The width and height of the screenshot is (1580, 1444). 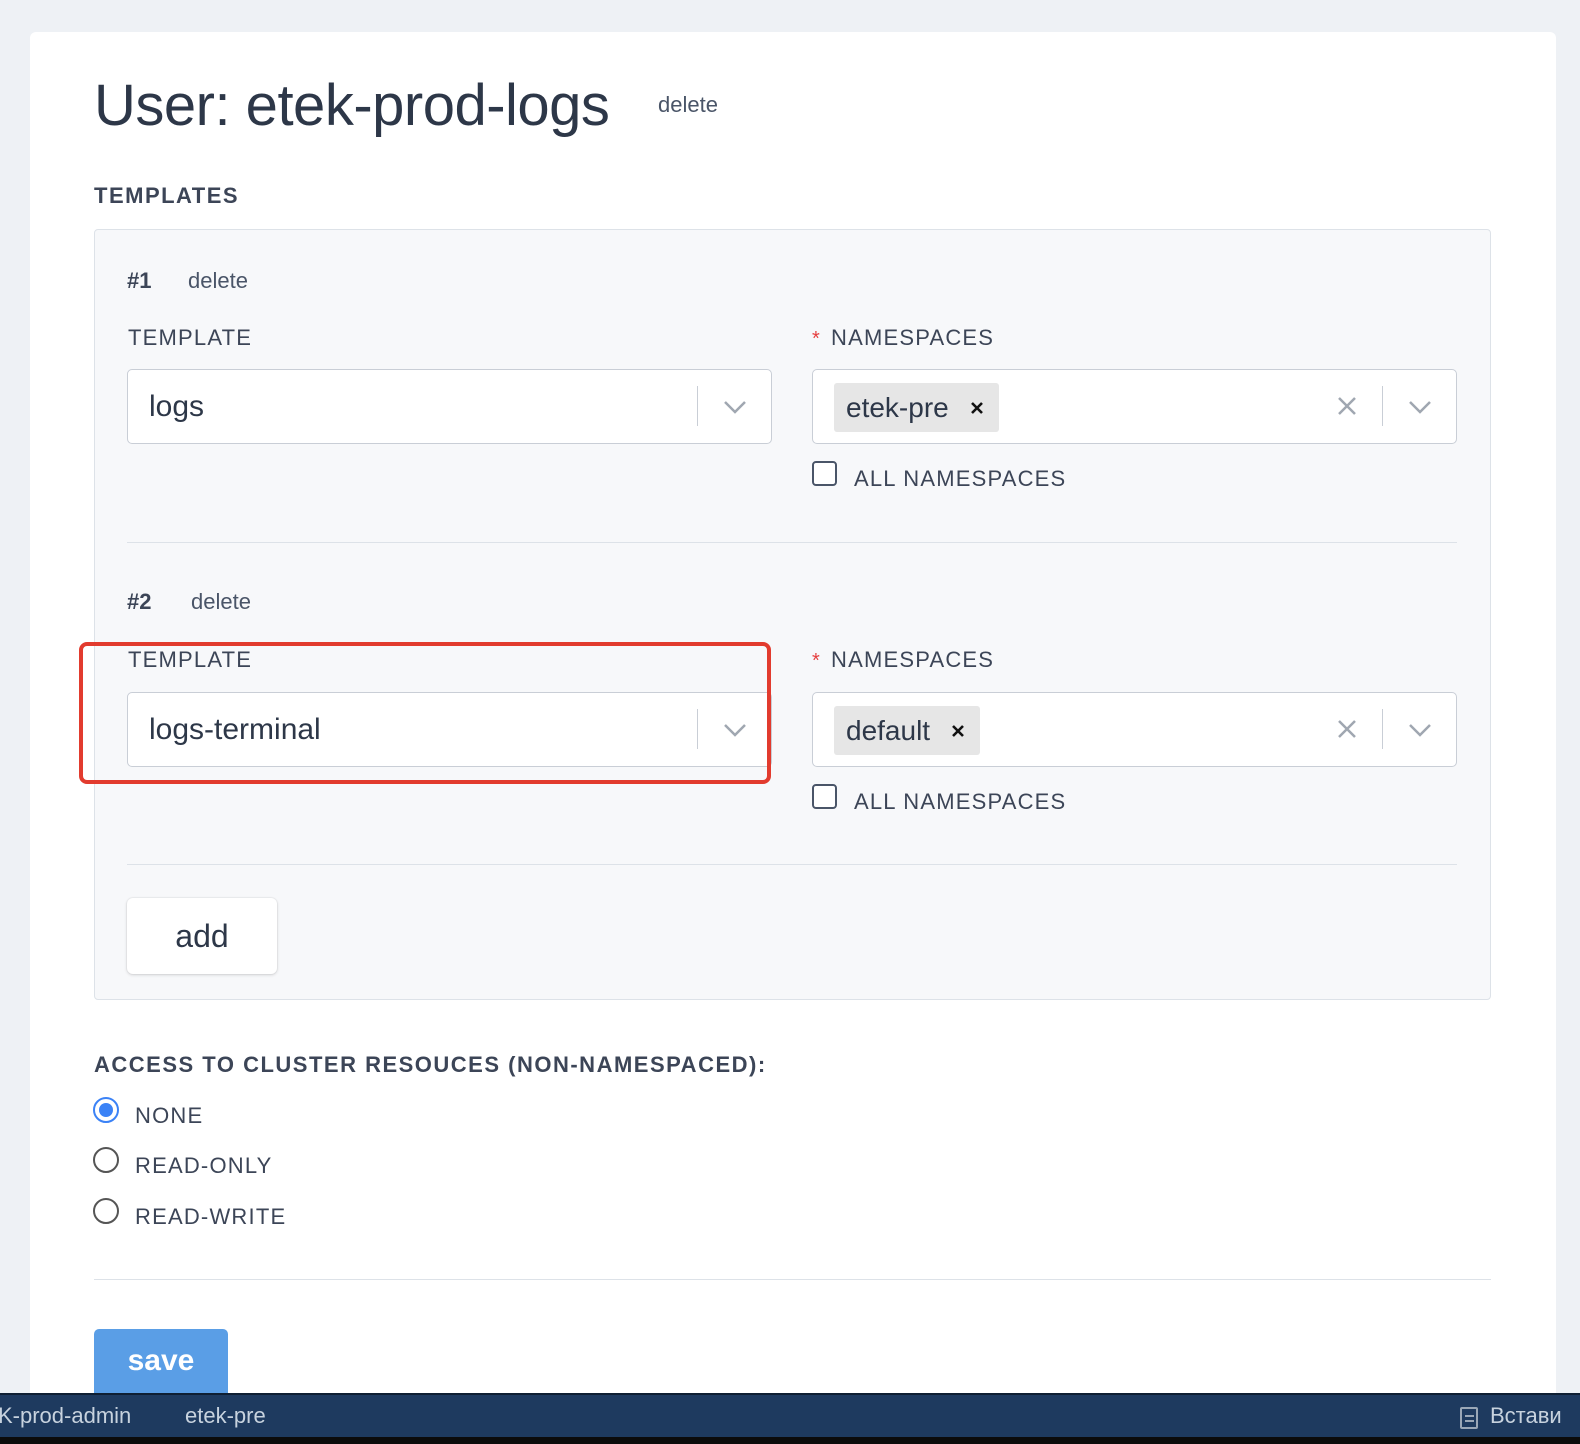 What do you see at coordinates (688, 105) in the screenshot?
I see `delete-user-link: delete` at bounding box center [688, 105].